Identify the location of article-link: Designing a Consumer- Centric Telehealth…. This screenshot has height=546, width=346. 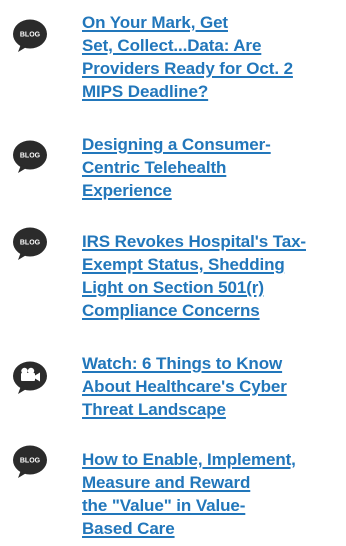
(213, 167).